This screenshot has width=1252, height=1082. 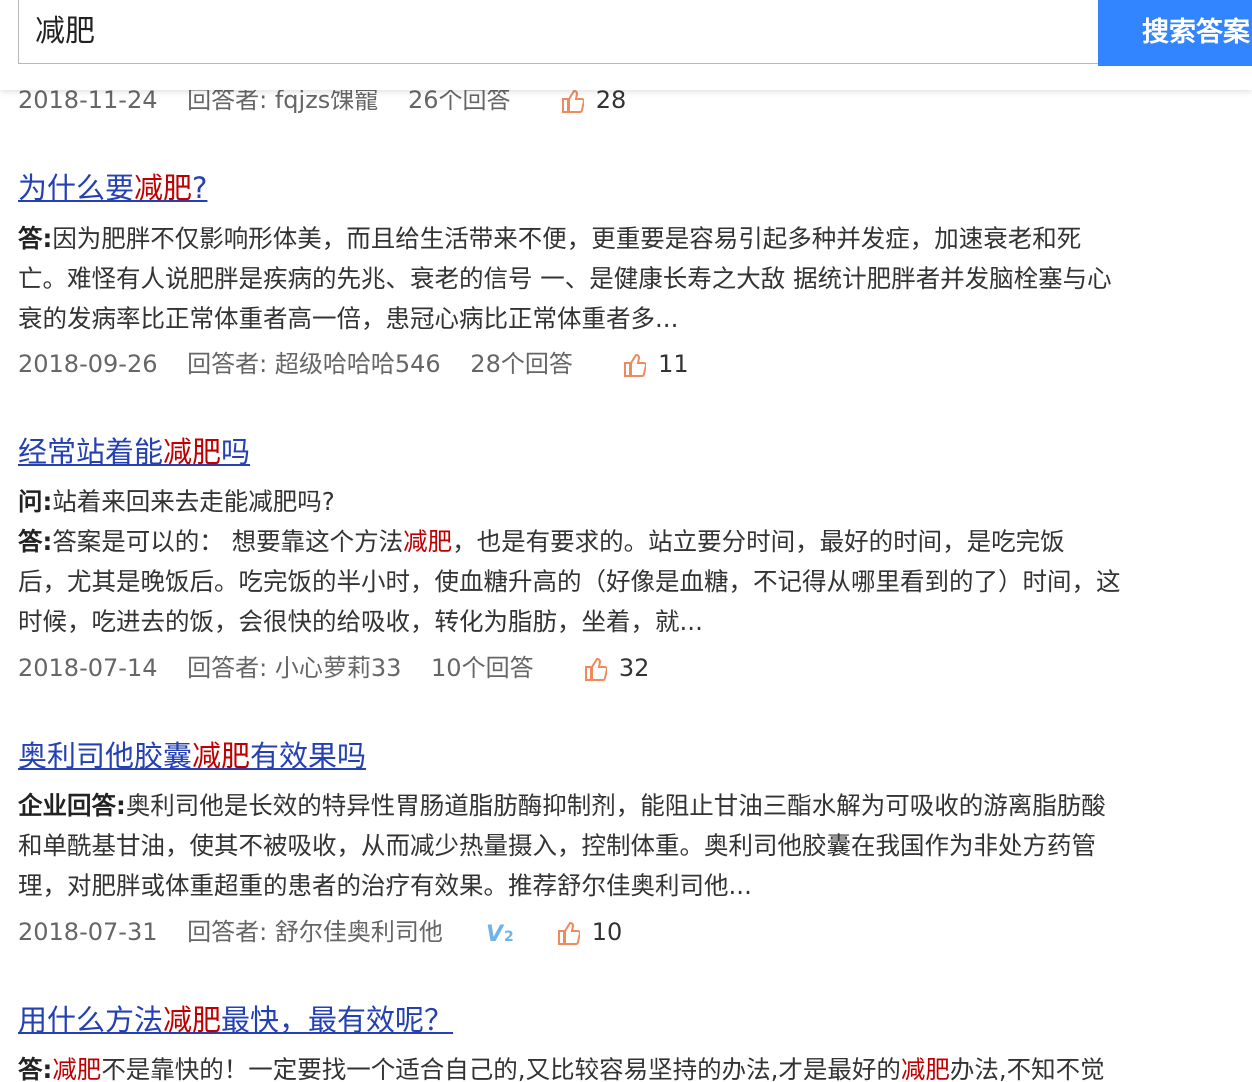 I want to click on question-label: 问:, so click(x=35, y=501).